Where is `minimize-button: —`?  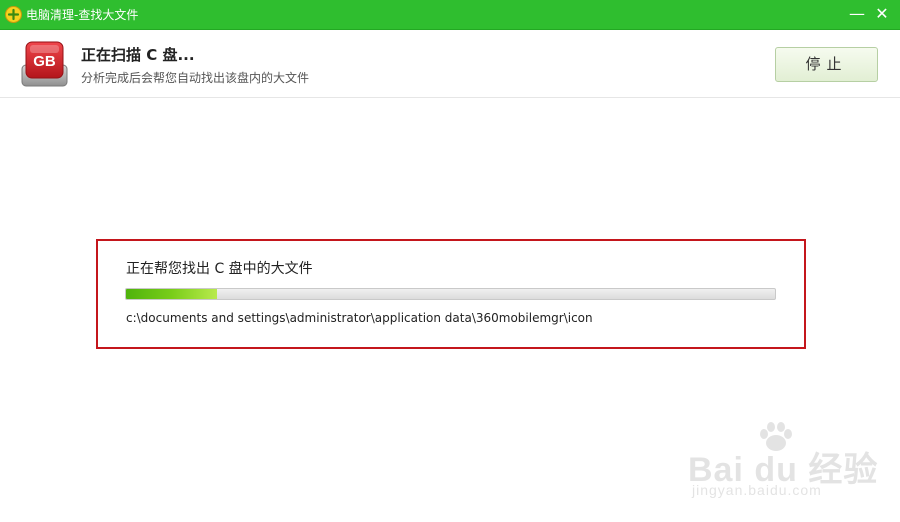
minimize-button: — is located at coordinates (857, 14).